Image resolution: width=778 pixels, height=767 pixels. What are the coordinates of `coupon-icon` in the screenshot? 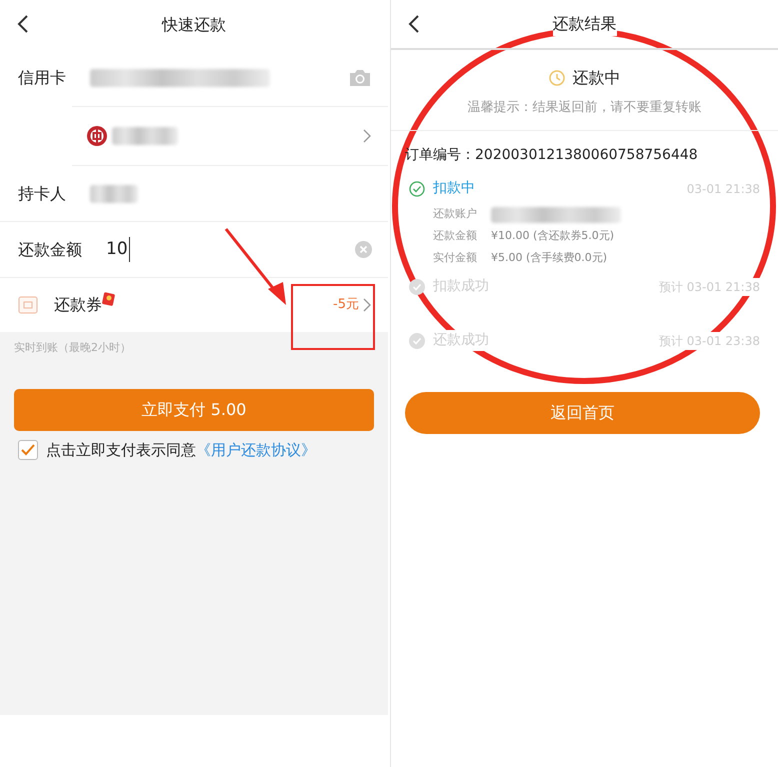 It's located at (28, 305).